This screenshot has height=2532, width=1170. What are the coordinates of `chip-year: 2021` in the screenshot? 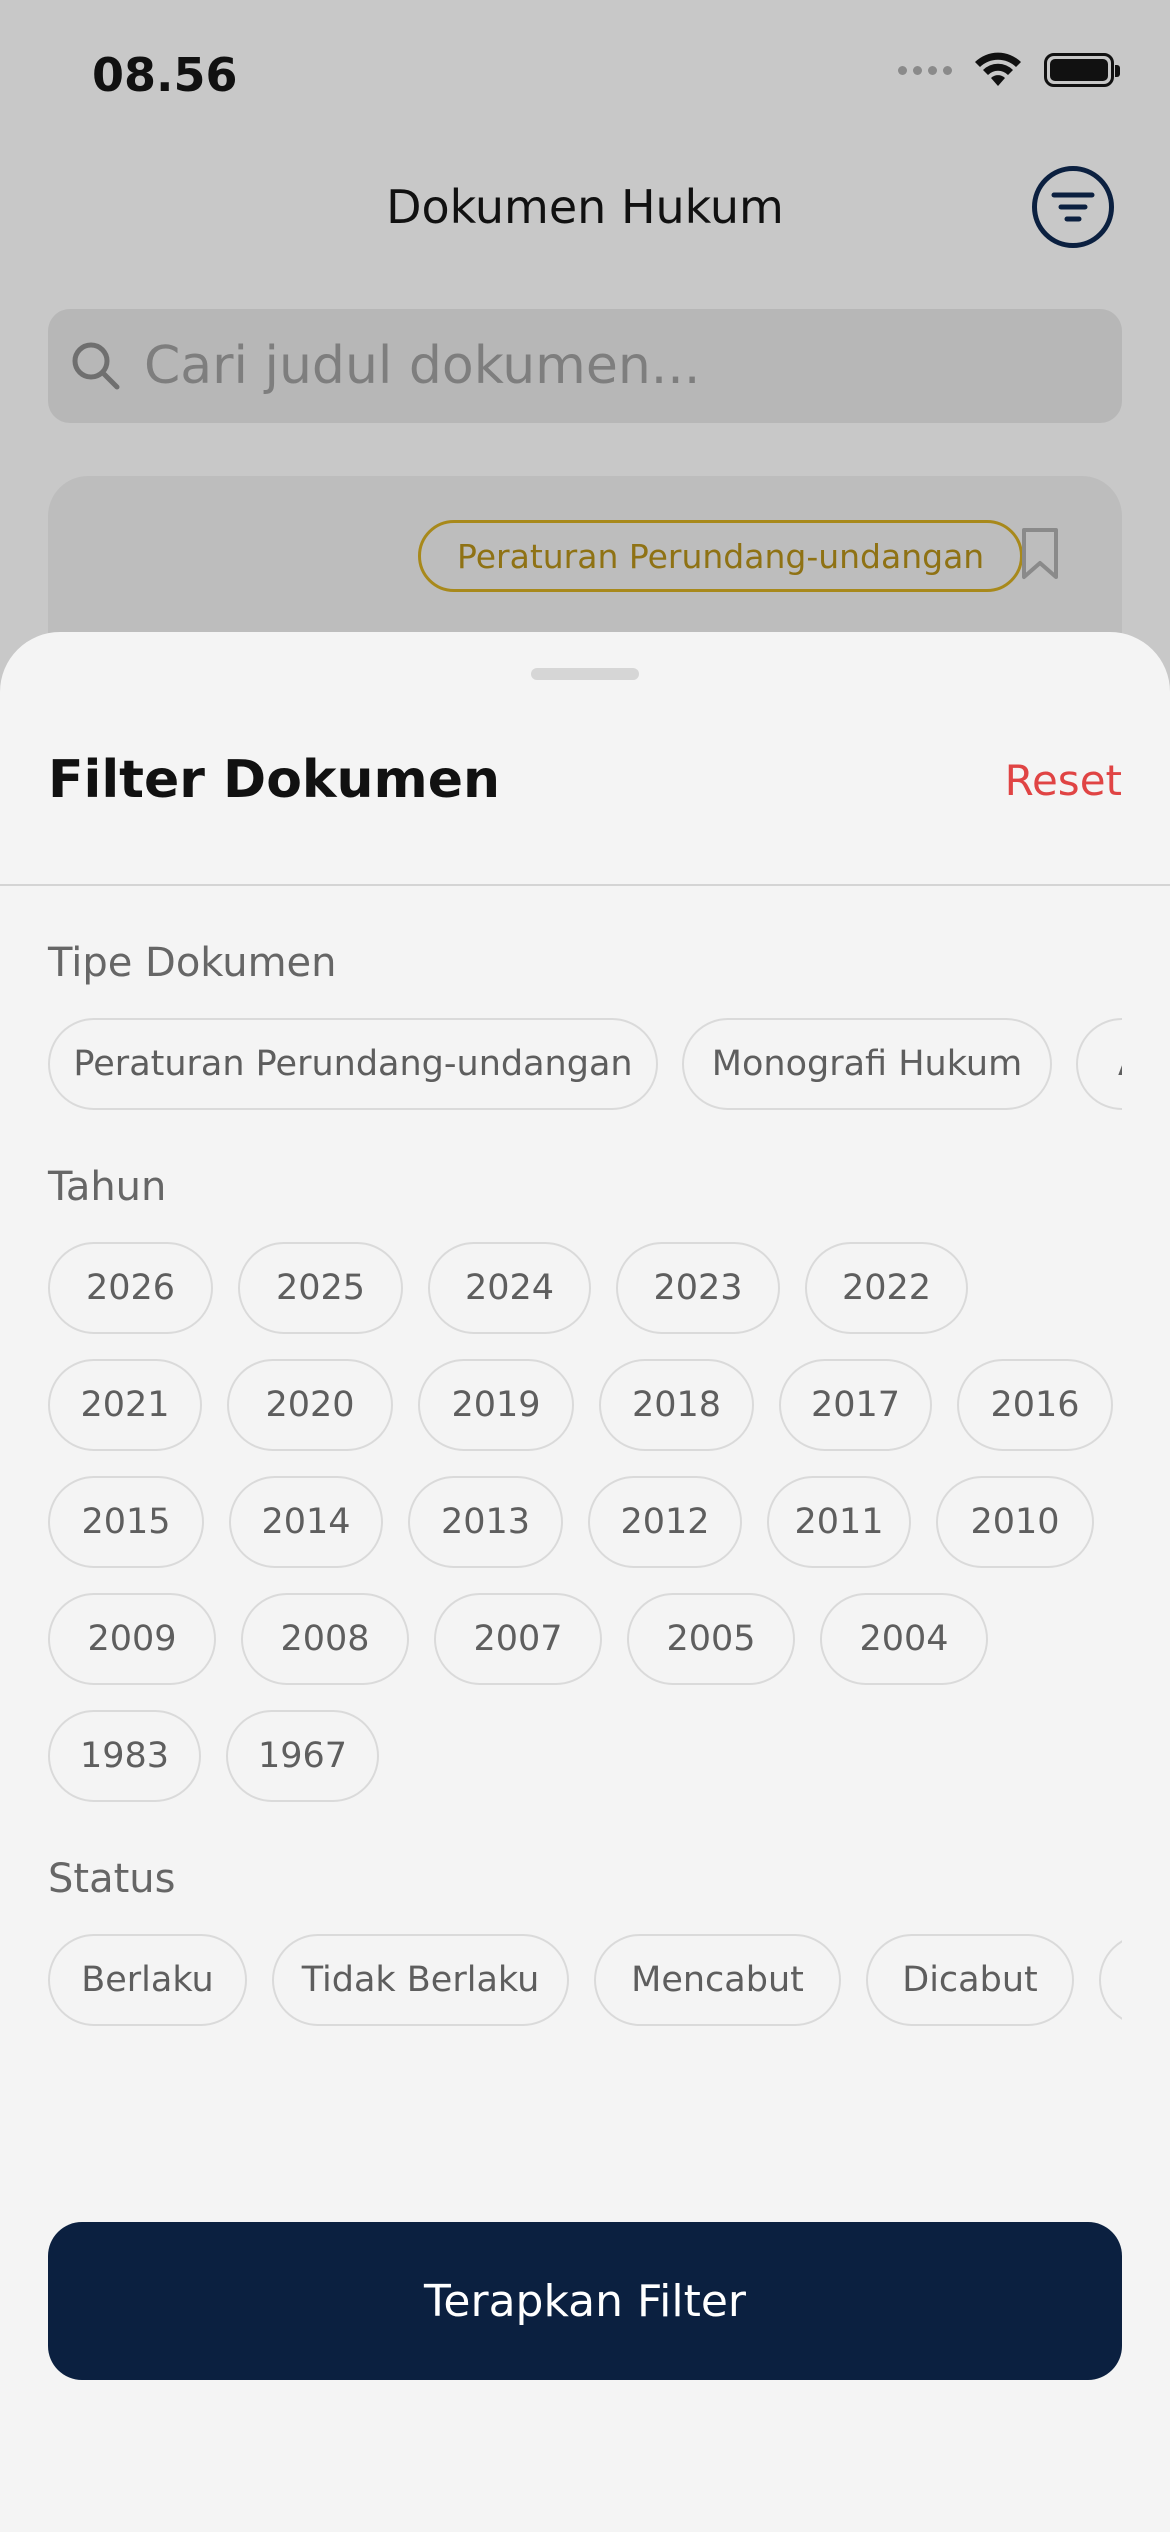 It's located at (125, 1405).